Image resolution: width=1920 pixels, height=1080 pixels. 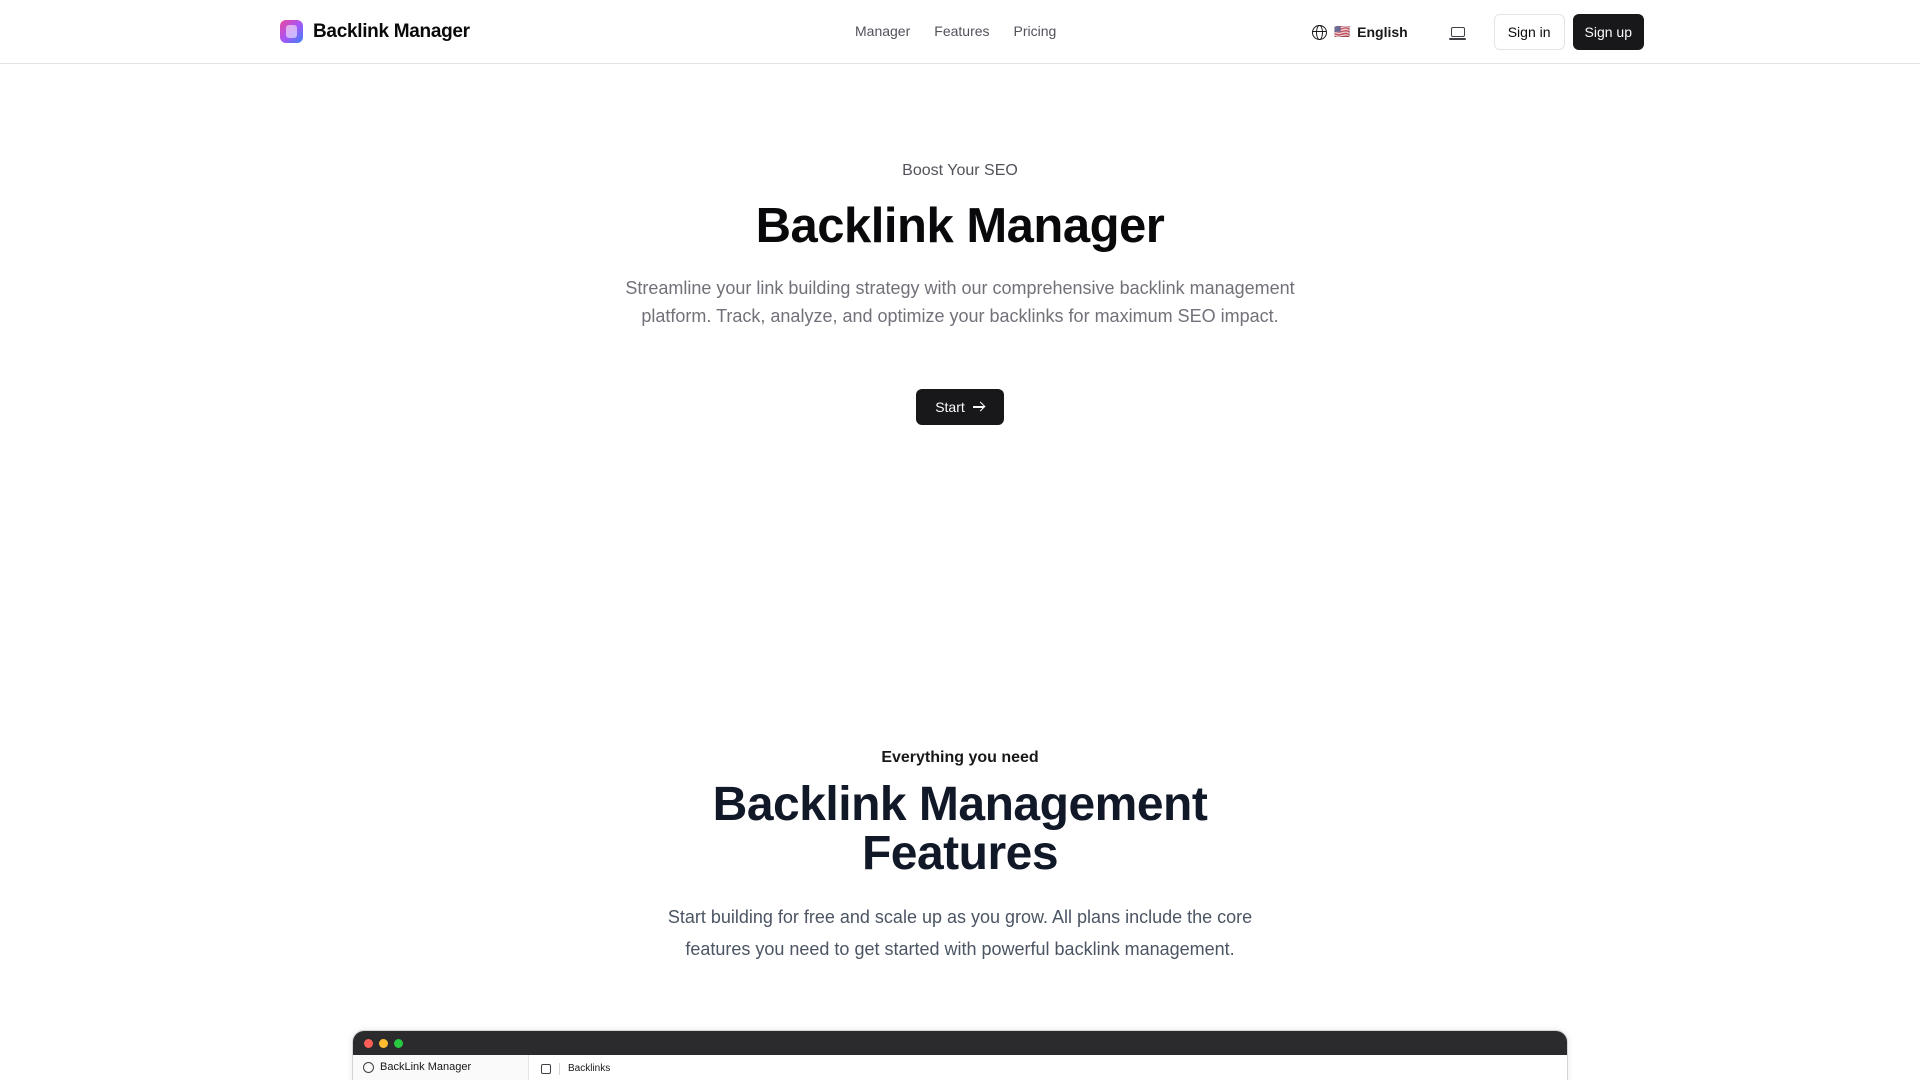 What do you see at coordinates (960, 829) in the screenshot?
I see `features-title: Backlink Management Features` at bounding box center [960, 829].